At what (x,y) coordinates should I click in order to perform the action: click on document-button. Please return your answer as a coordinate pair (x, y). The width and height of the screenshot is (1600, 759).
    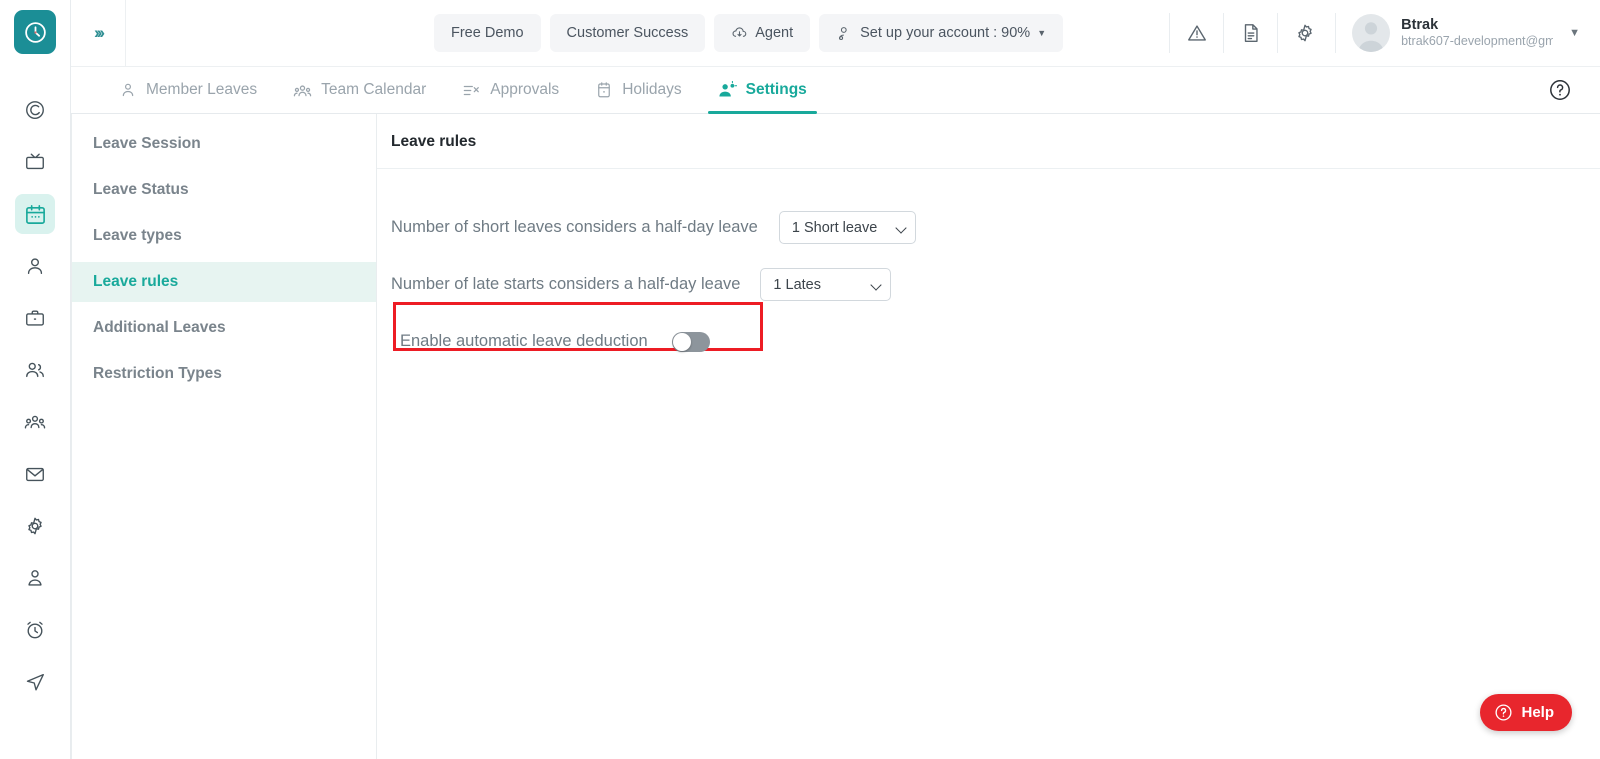
    Looking at the image, I should click on (1250, 33).